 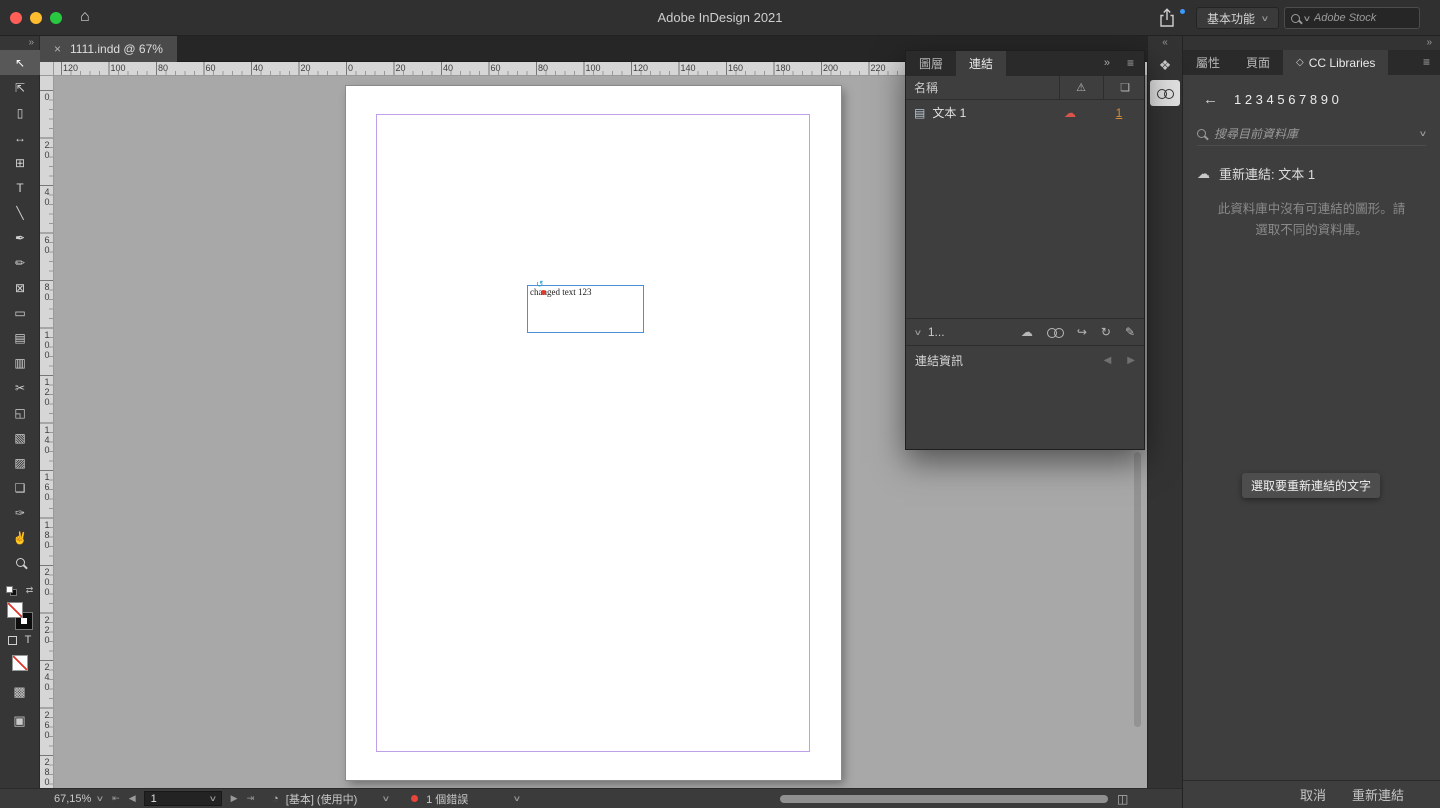 I want to click on hand-tool: ✌, so click(x=20, y=537).